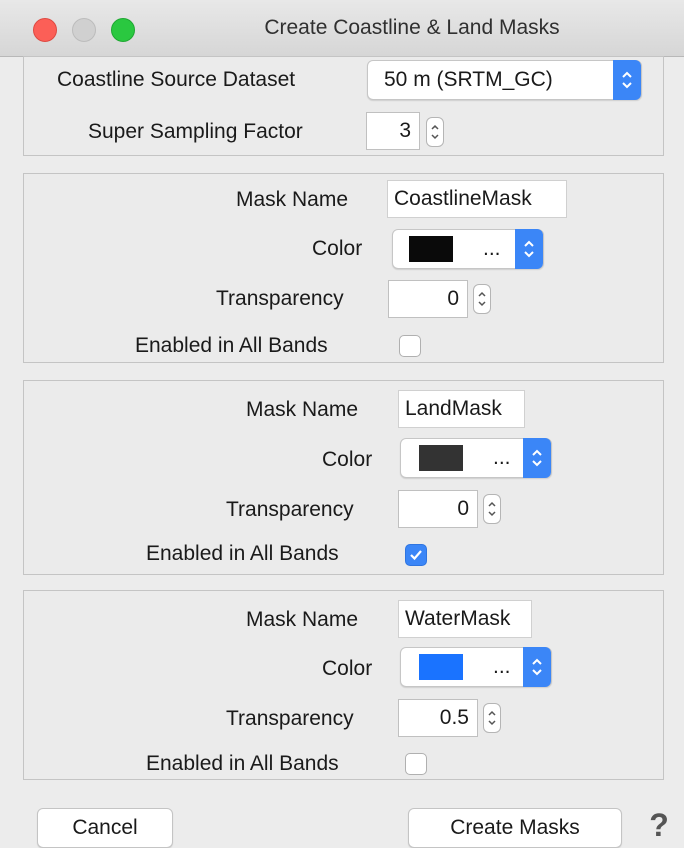 This screenshot has width=684, height=848. Describe the element at coordinates (468, 79) in the screenshot. I see `source-dataset-value: 50 m (SRTM_GC)` at that location.